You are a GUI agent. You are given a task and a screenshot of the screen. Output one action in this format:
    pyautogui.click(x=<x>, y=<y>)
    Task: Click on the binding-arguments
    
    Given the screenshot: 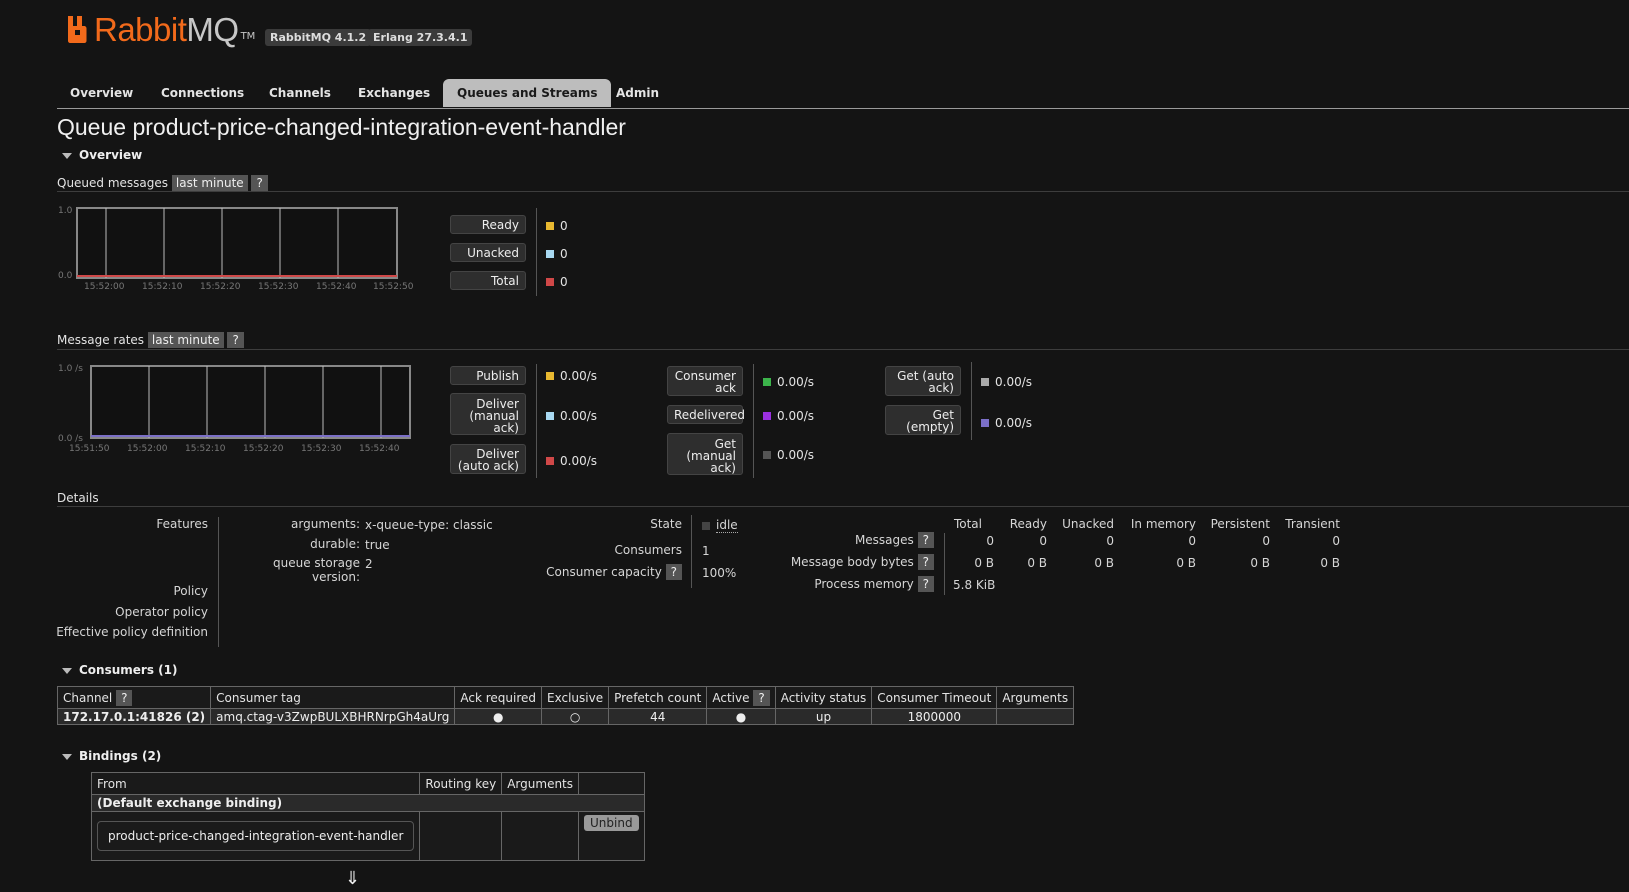 What is the action you would take?
    pyautogui.click(x=540, y=836)
    